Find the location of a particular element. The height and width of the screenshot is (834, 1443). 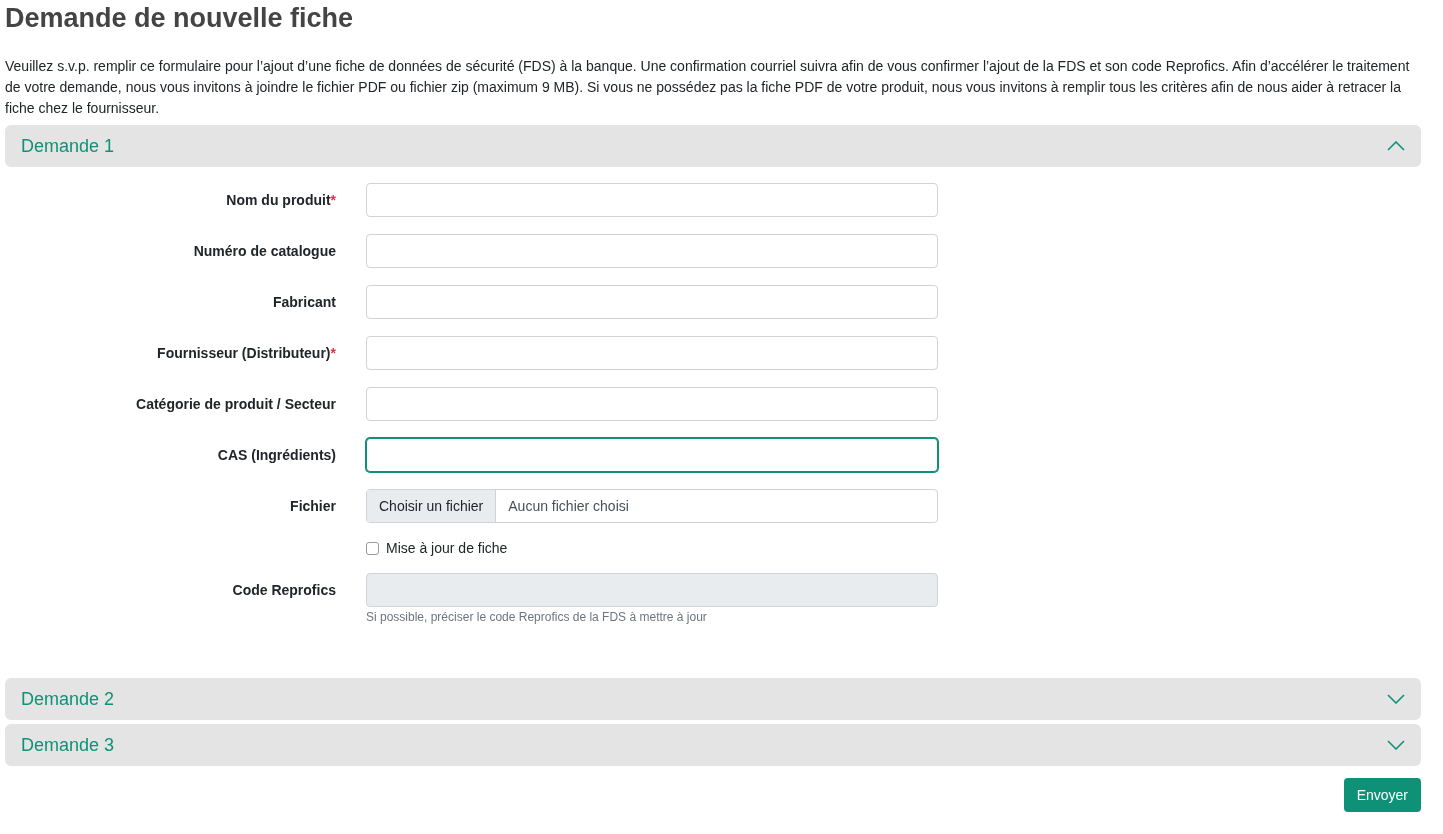

checkbox is located at coordinates (372, 548).